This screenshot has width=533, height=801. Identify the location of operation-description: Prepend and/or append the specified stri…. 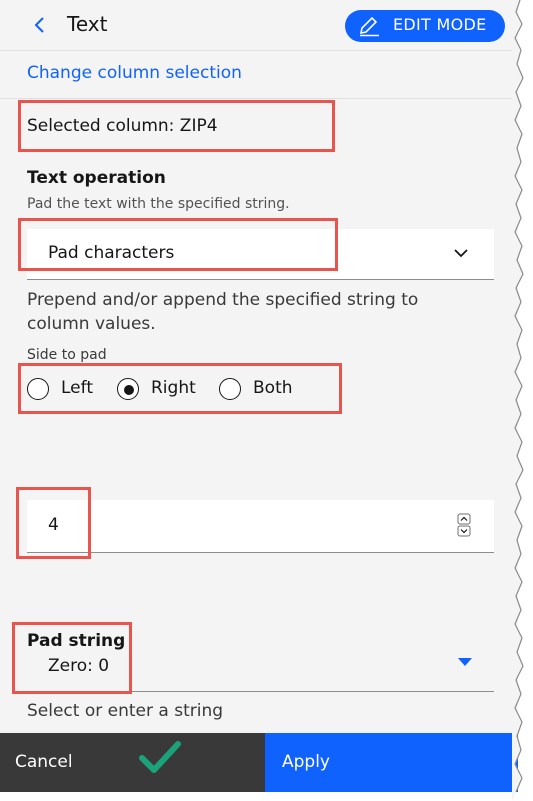
(223, 312).